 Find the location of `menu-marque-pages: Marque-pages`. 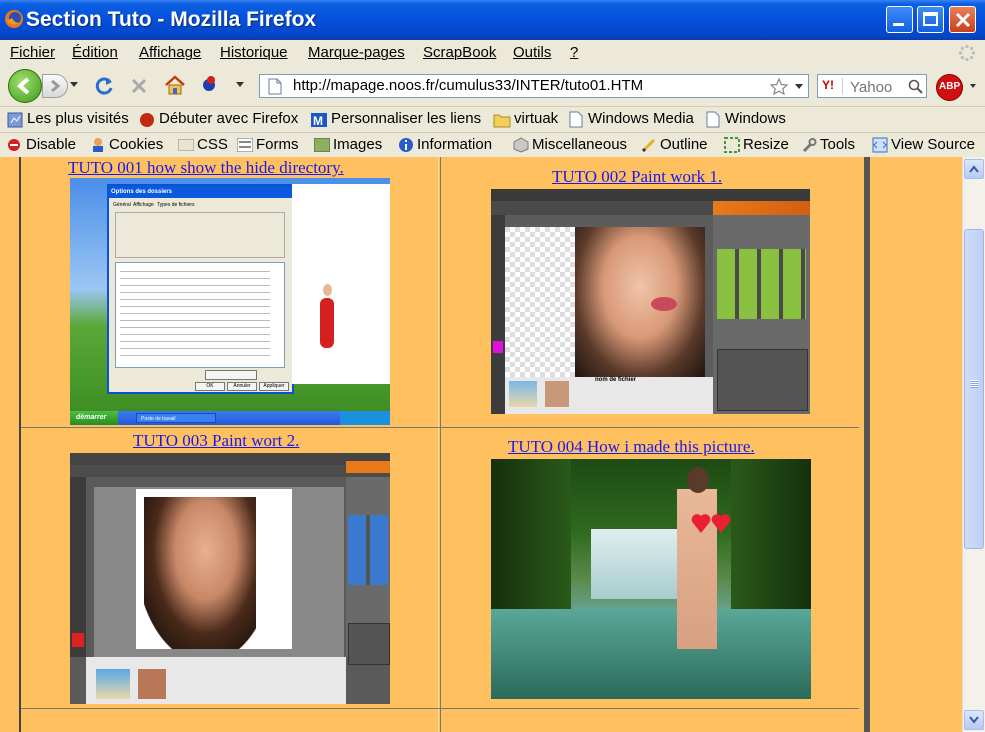

menu-marque-pages: Marque-pages is located at coordinates (356, 52).